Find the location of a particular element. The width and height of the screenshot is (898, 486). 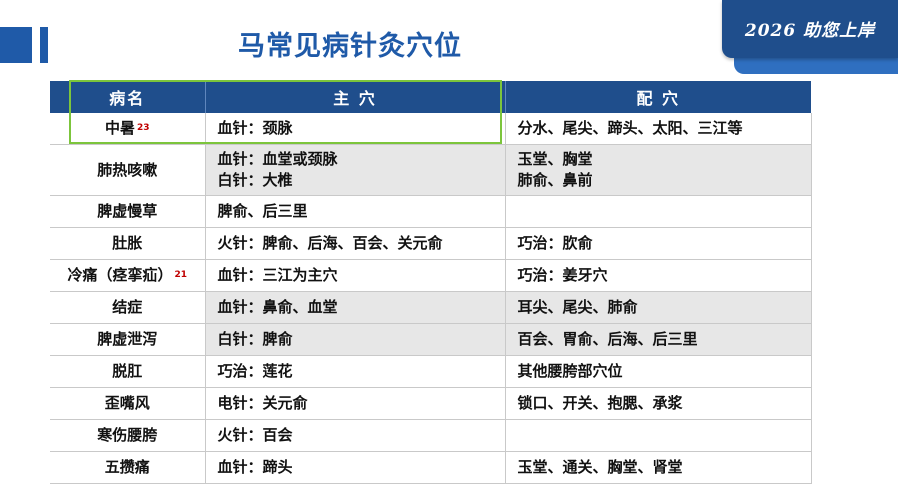

table-row: 歪嘴风 电针：关元俞 锁口、开关、抱腮、承浆 is located at coordinates (431, 403).